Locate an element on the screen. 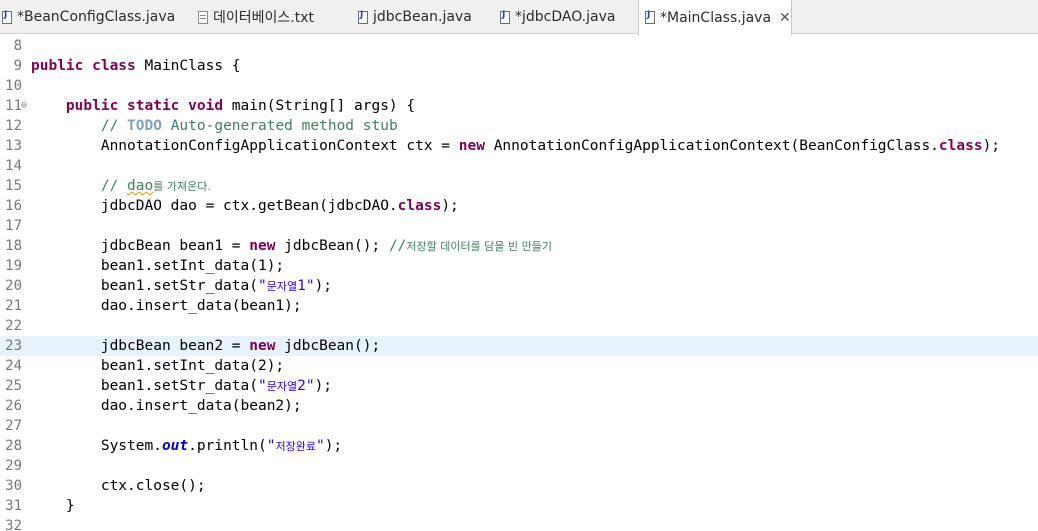  fold-toggle-icon: ⊖ is located at coordinates (24, 106).